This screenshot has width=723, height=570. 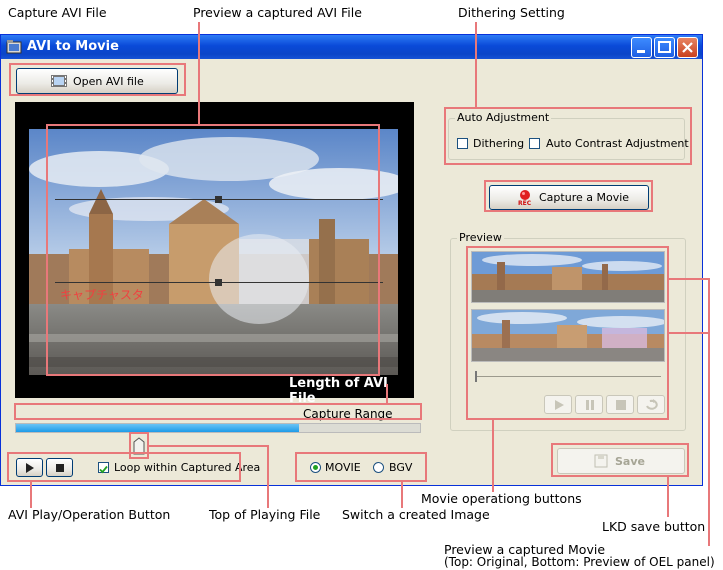 What do you see at coordinates (630, 461) in the screenshot?
I see `save-label: Save` at bounding box center [630, 461].